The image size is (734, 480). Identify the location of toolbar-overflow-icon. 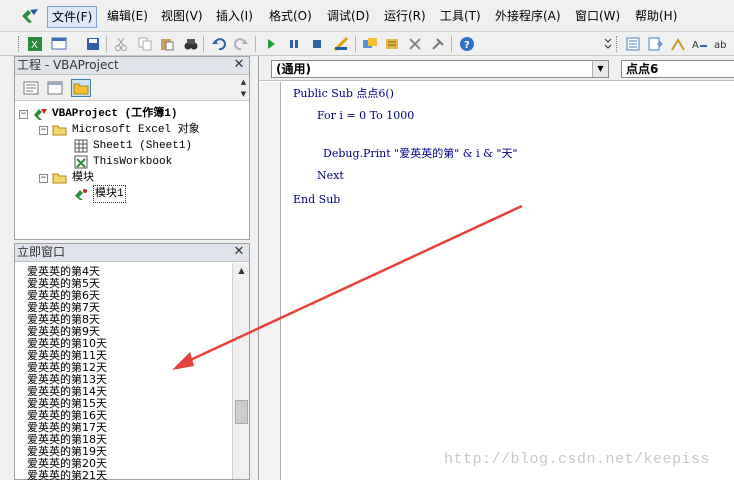
(608, 44).